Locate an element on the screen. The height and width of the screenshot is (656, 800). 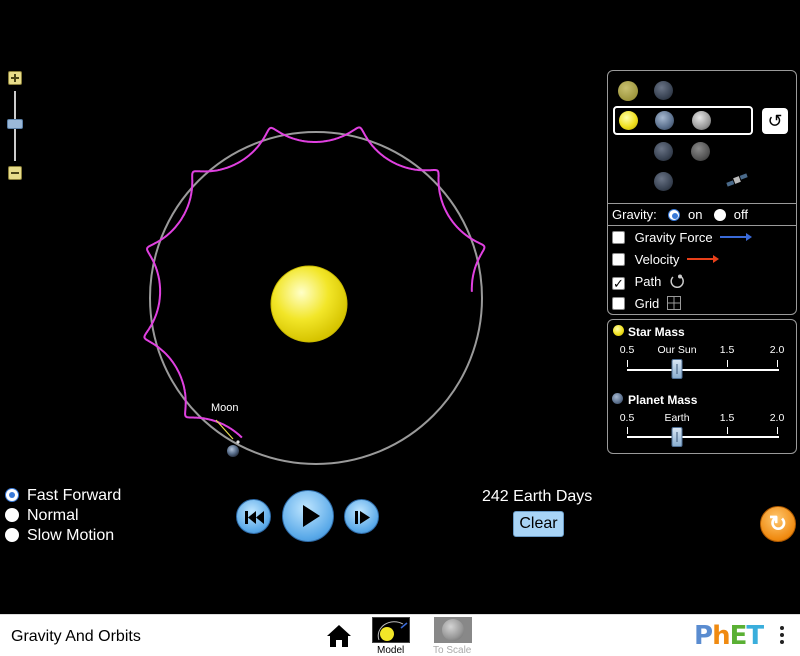
grid-checkbox is located at coordinates (618, 303).